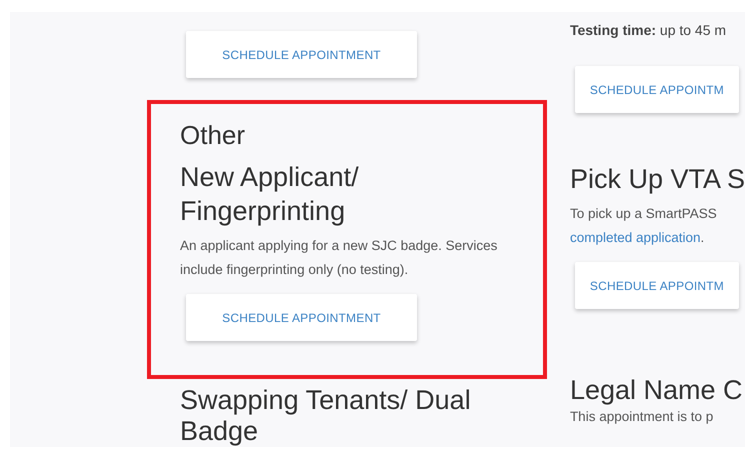  Describe the element at coordinates (702, 238) in the screenshot. I see `period-text: .` at that location.